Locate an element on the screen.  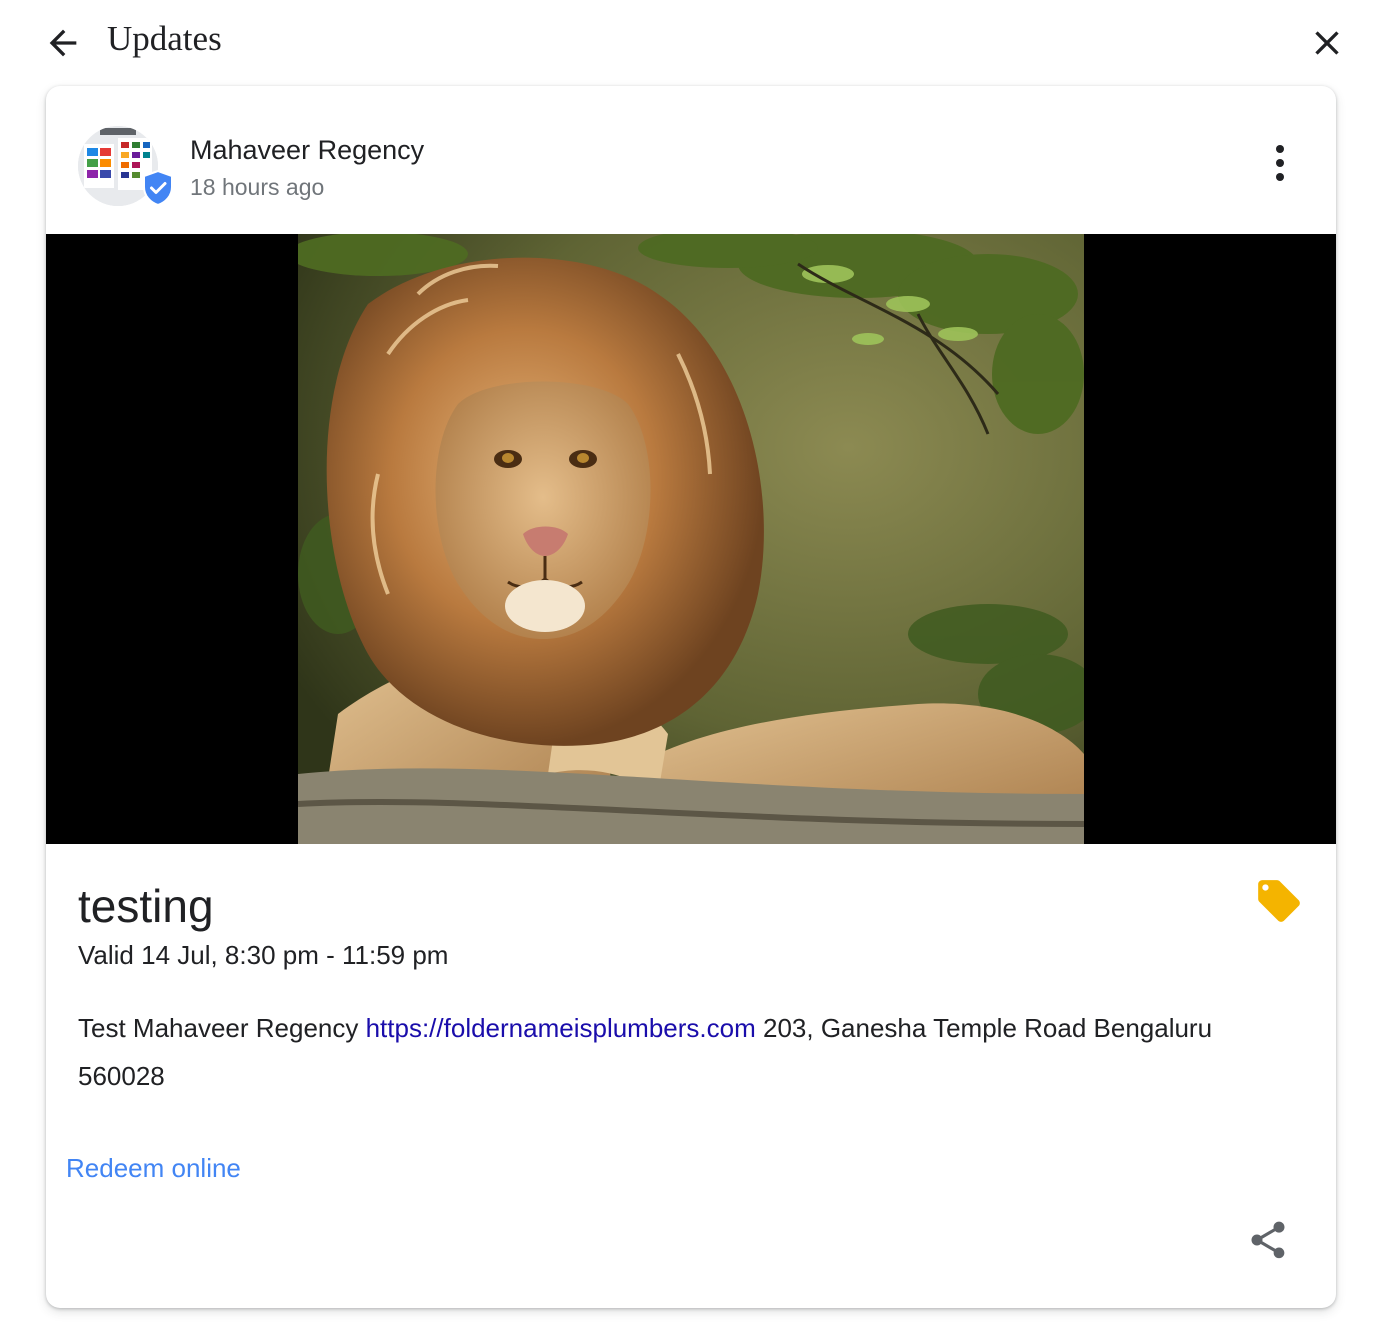
close-button is located at coordinates (1327, 43).